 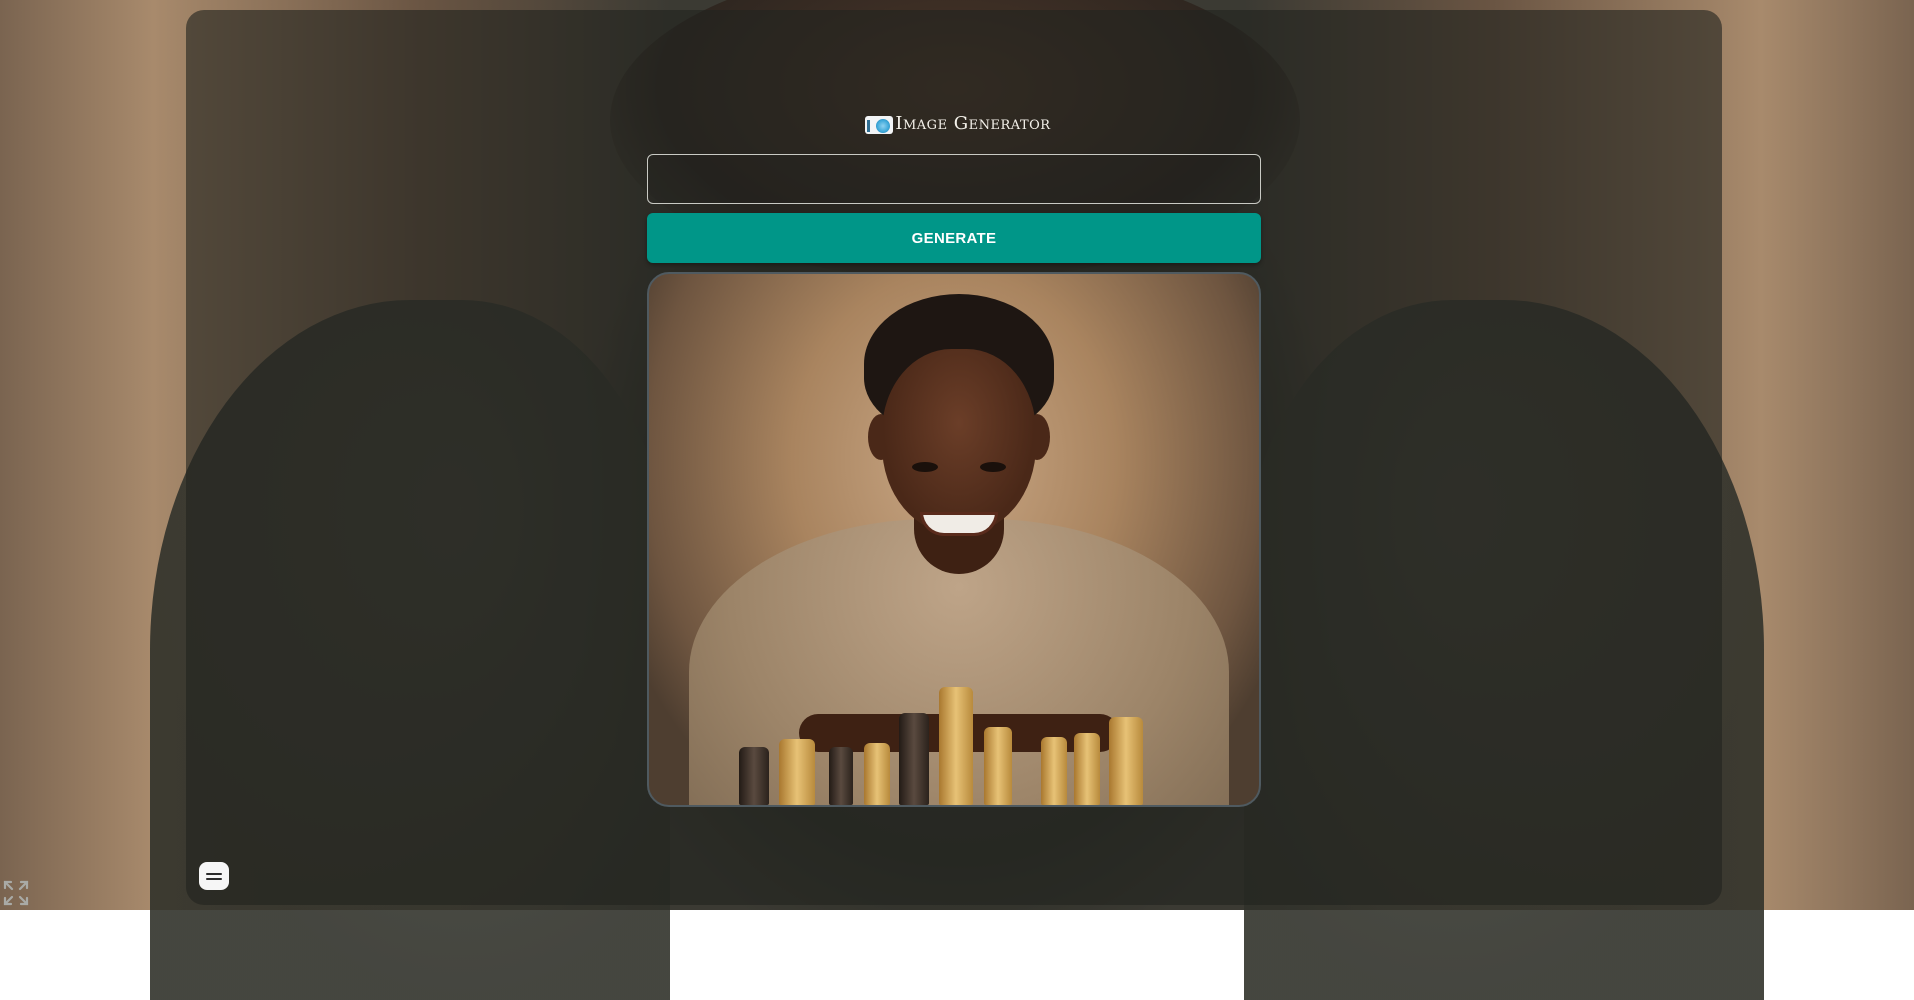 I want to click on generate-button: GENERATE, so click(x=954, y=238).